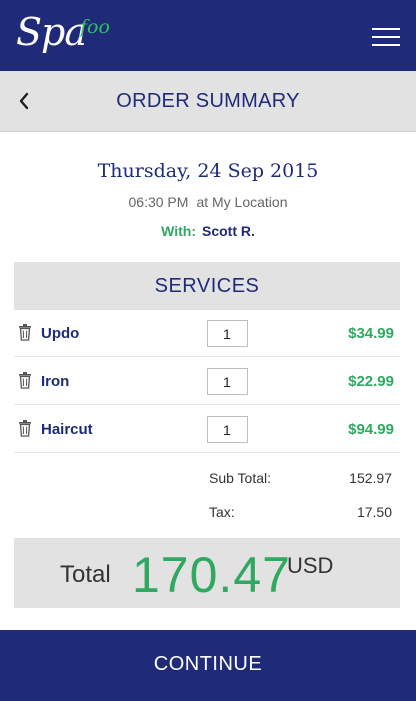  I want to click on total-label: Total, so click(85, 574).